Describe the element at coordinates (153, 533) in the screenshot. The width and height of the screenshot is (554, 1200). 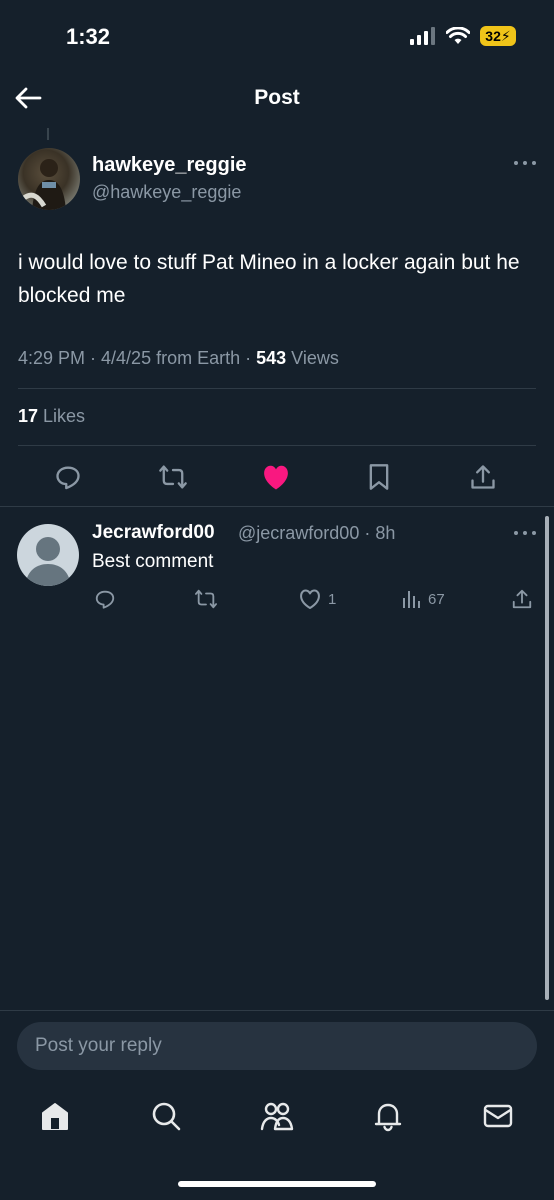
I see `reply-author-name: Jecrawford00` at that location.